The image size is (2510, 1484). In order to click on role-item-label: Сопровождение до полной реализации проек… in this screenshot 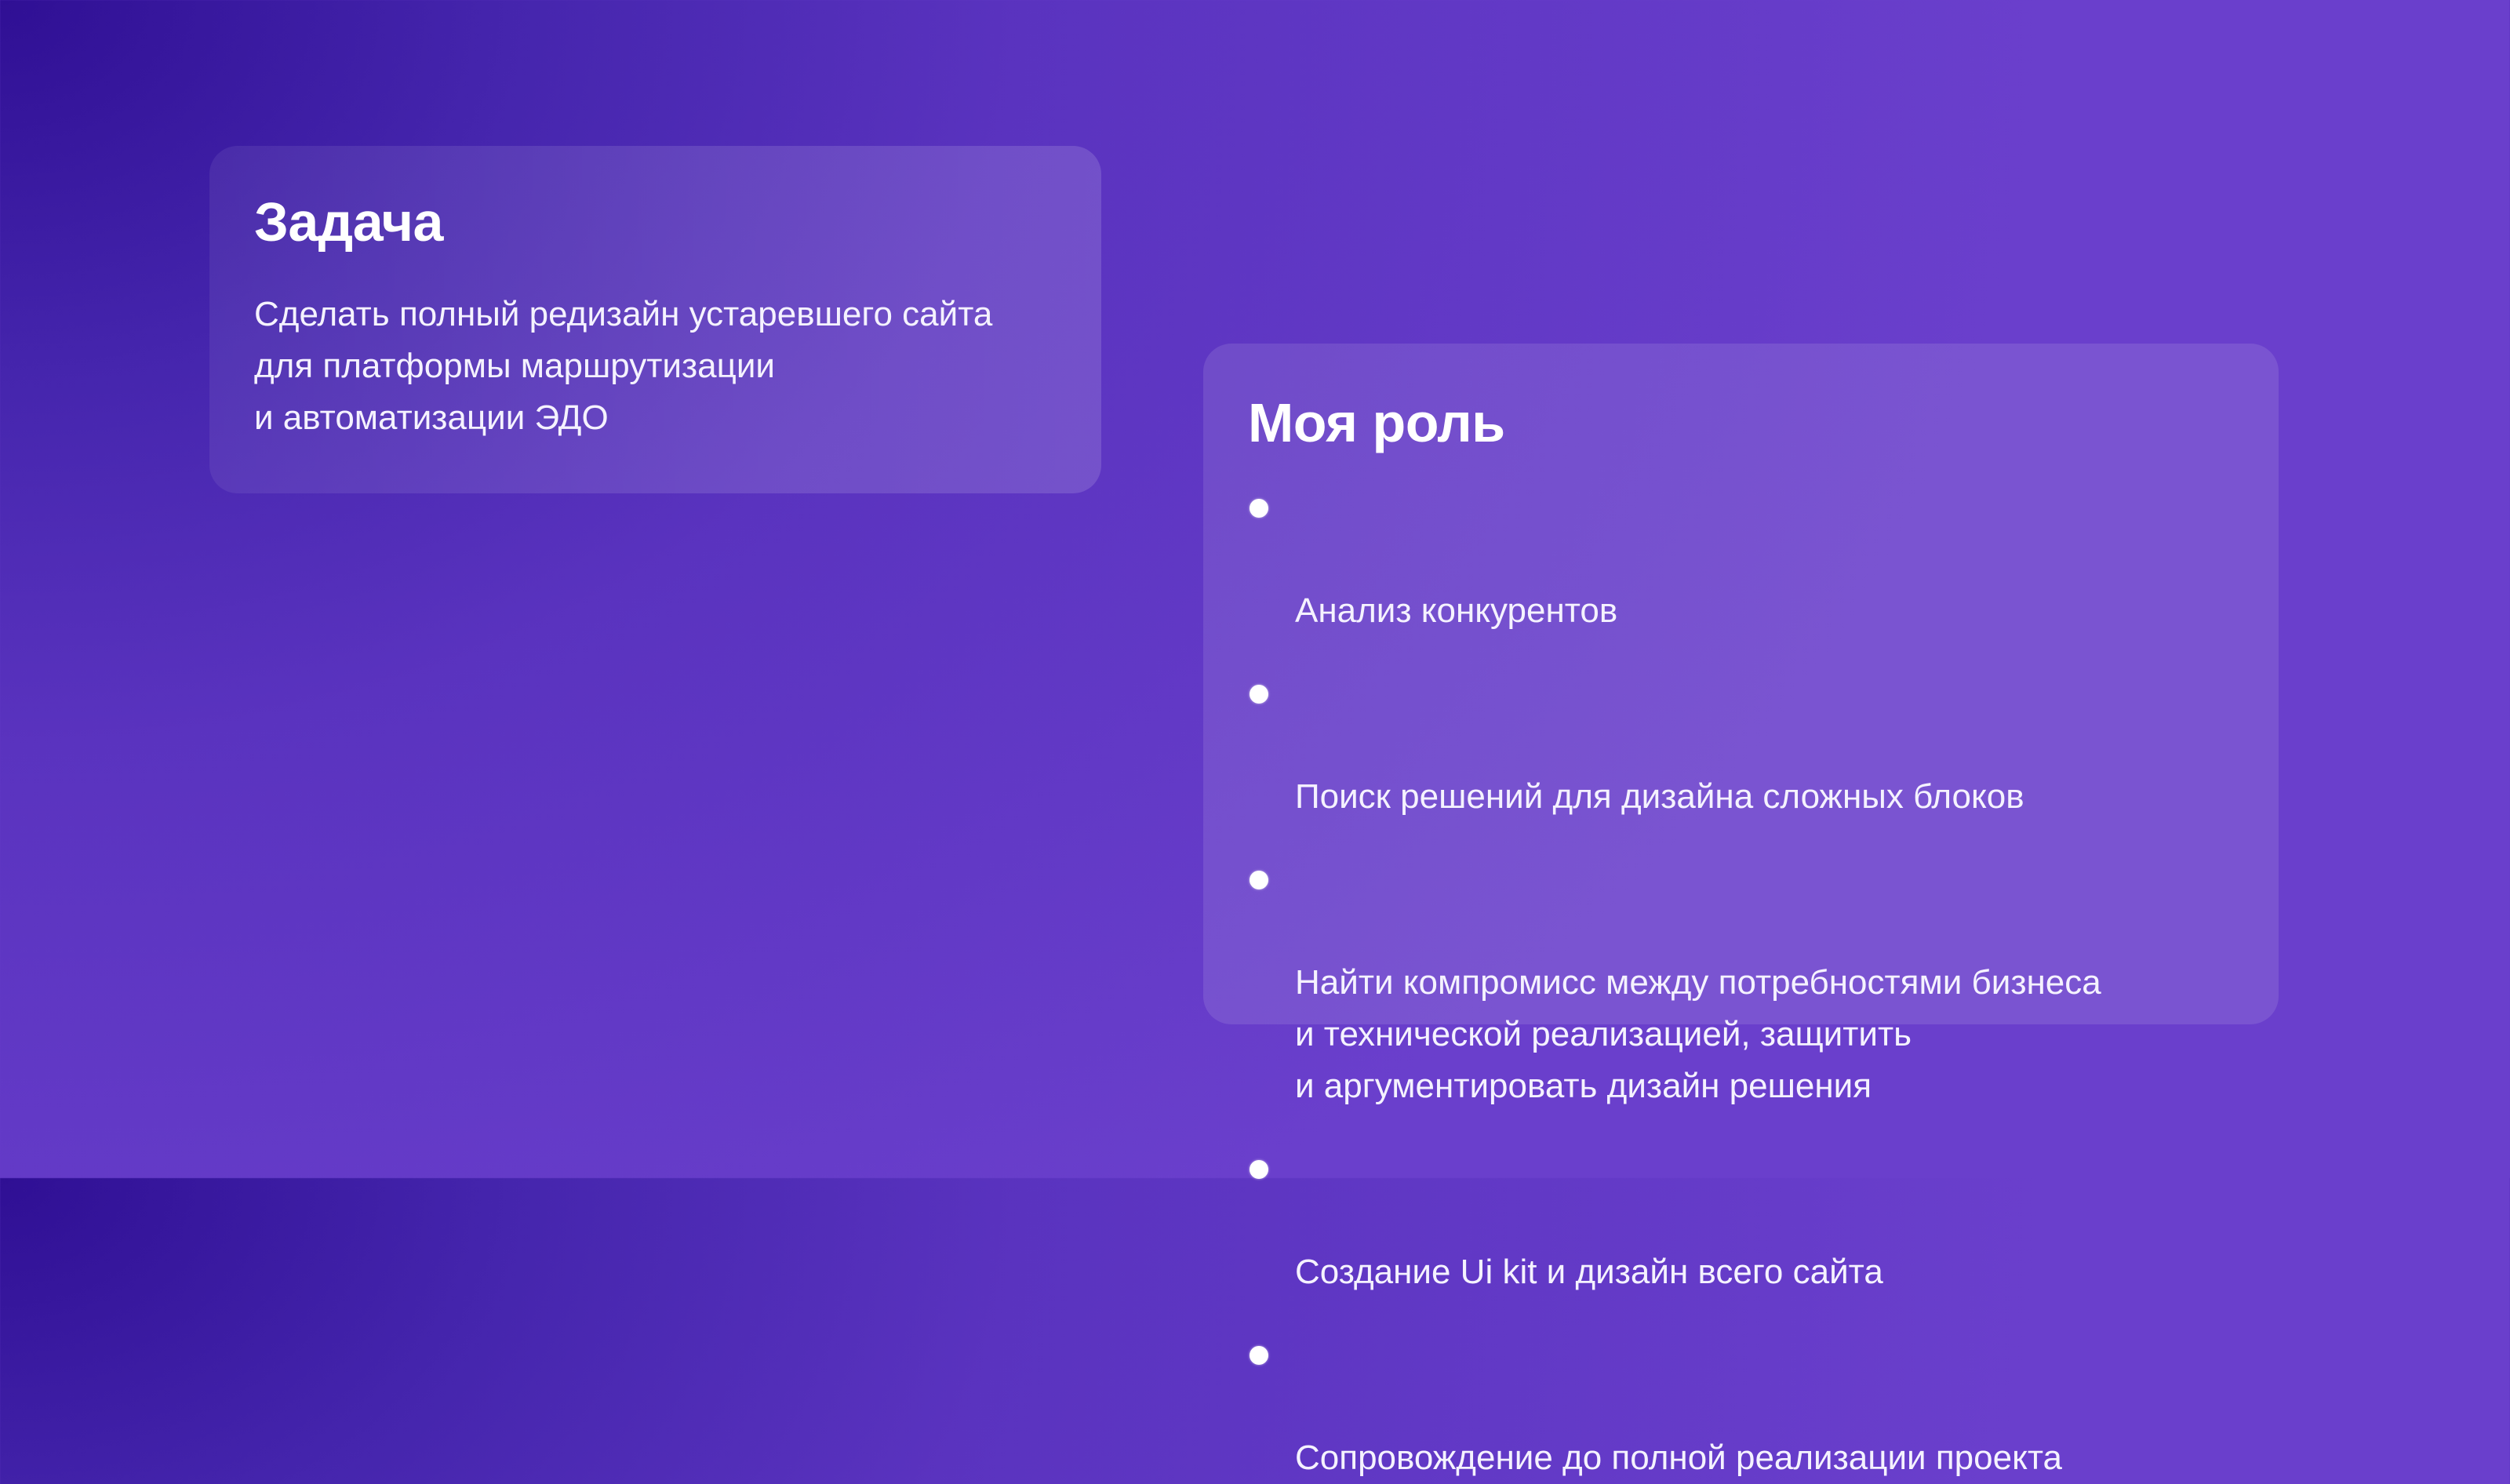, I will do `click(1678, 1458)`.